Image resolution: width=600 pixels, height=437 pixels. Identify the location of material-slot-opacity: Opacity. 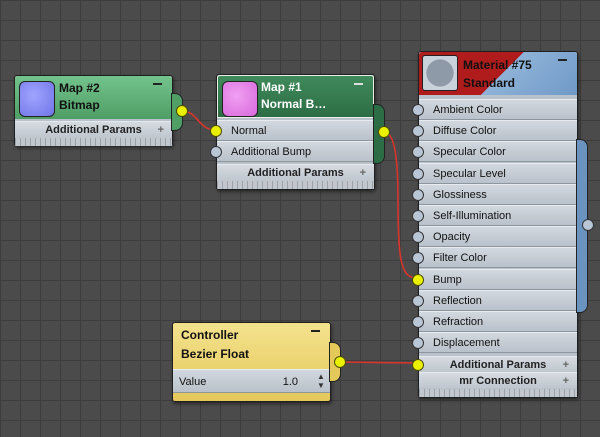
(494, 237).